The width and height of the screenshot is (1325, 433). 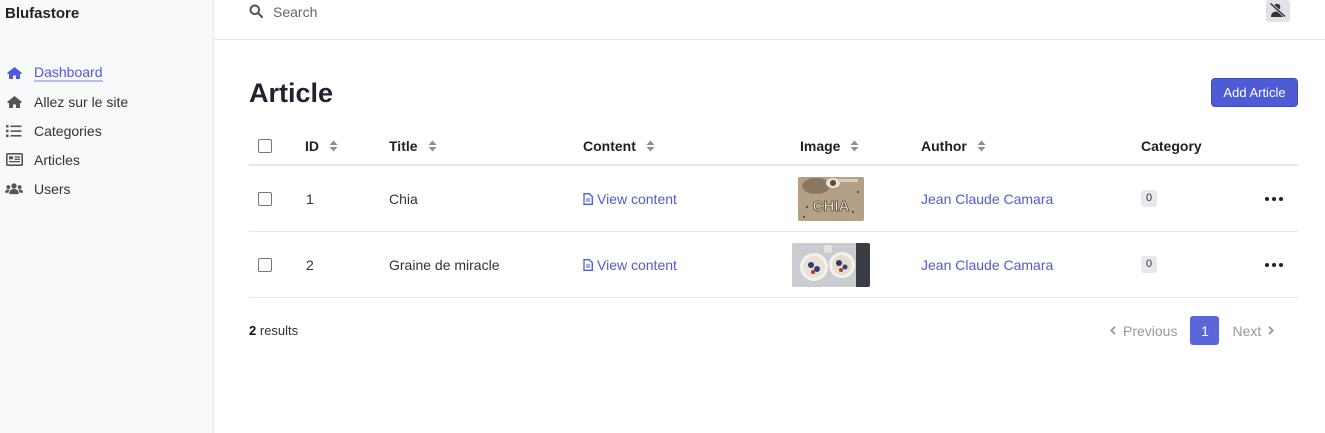 I want to click on sidebar-item-label: Categories, so click(x=68, y=130).